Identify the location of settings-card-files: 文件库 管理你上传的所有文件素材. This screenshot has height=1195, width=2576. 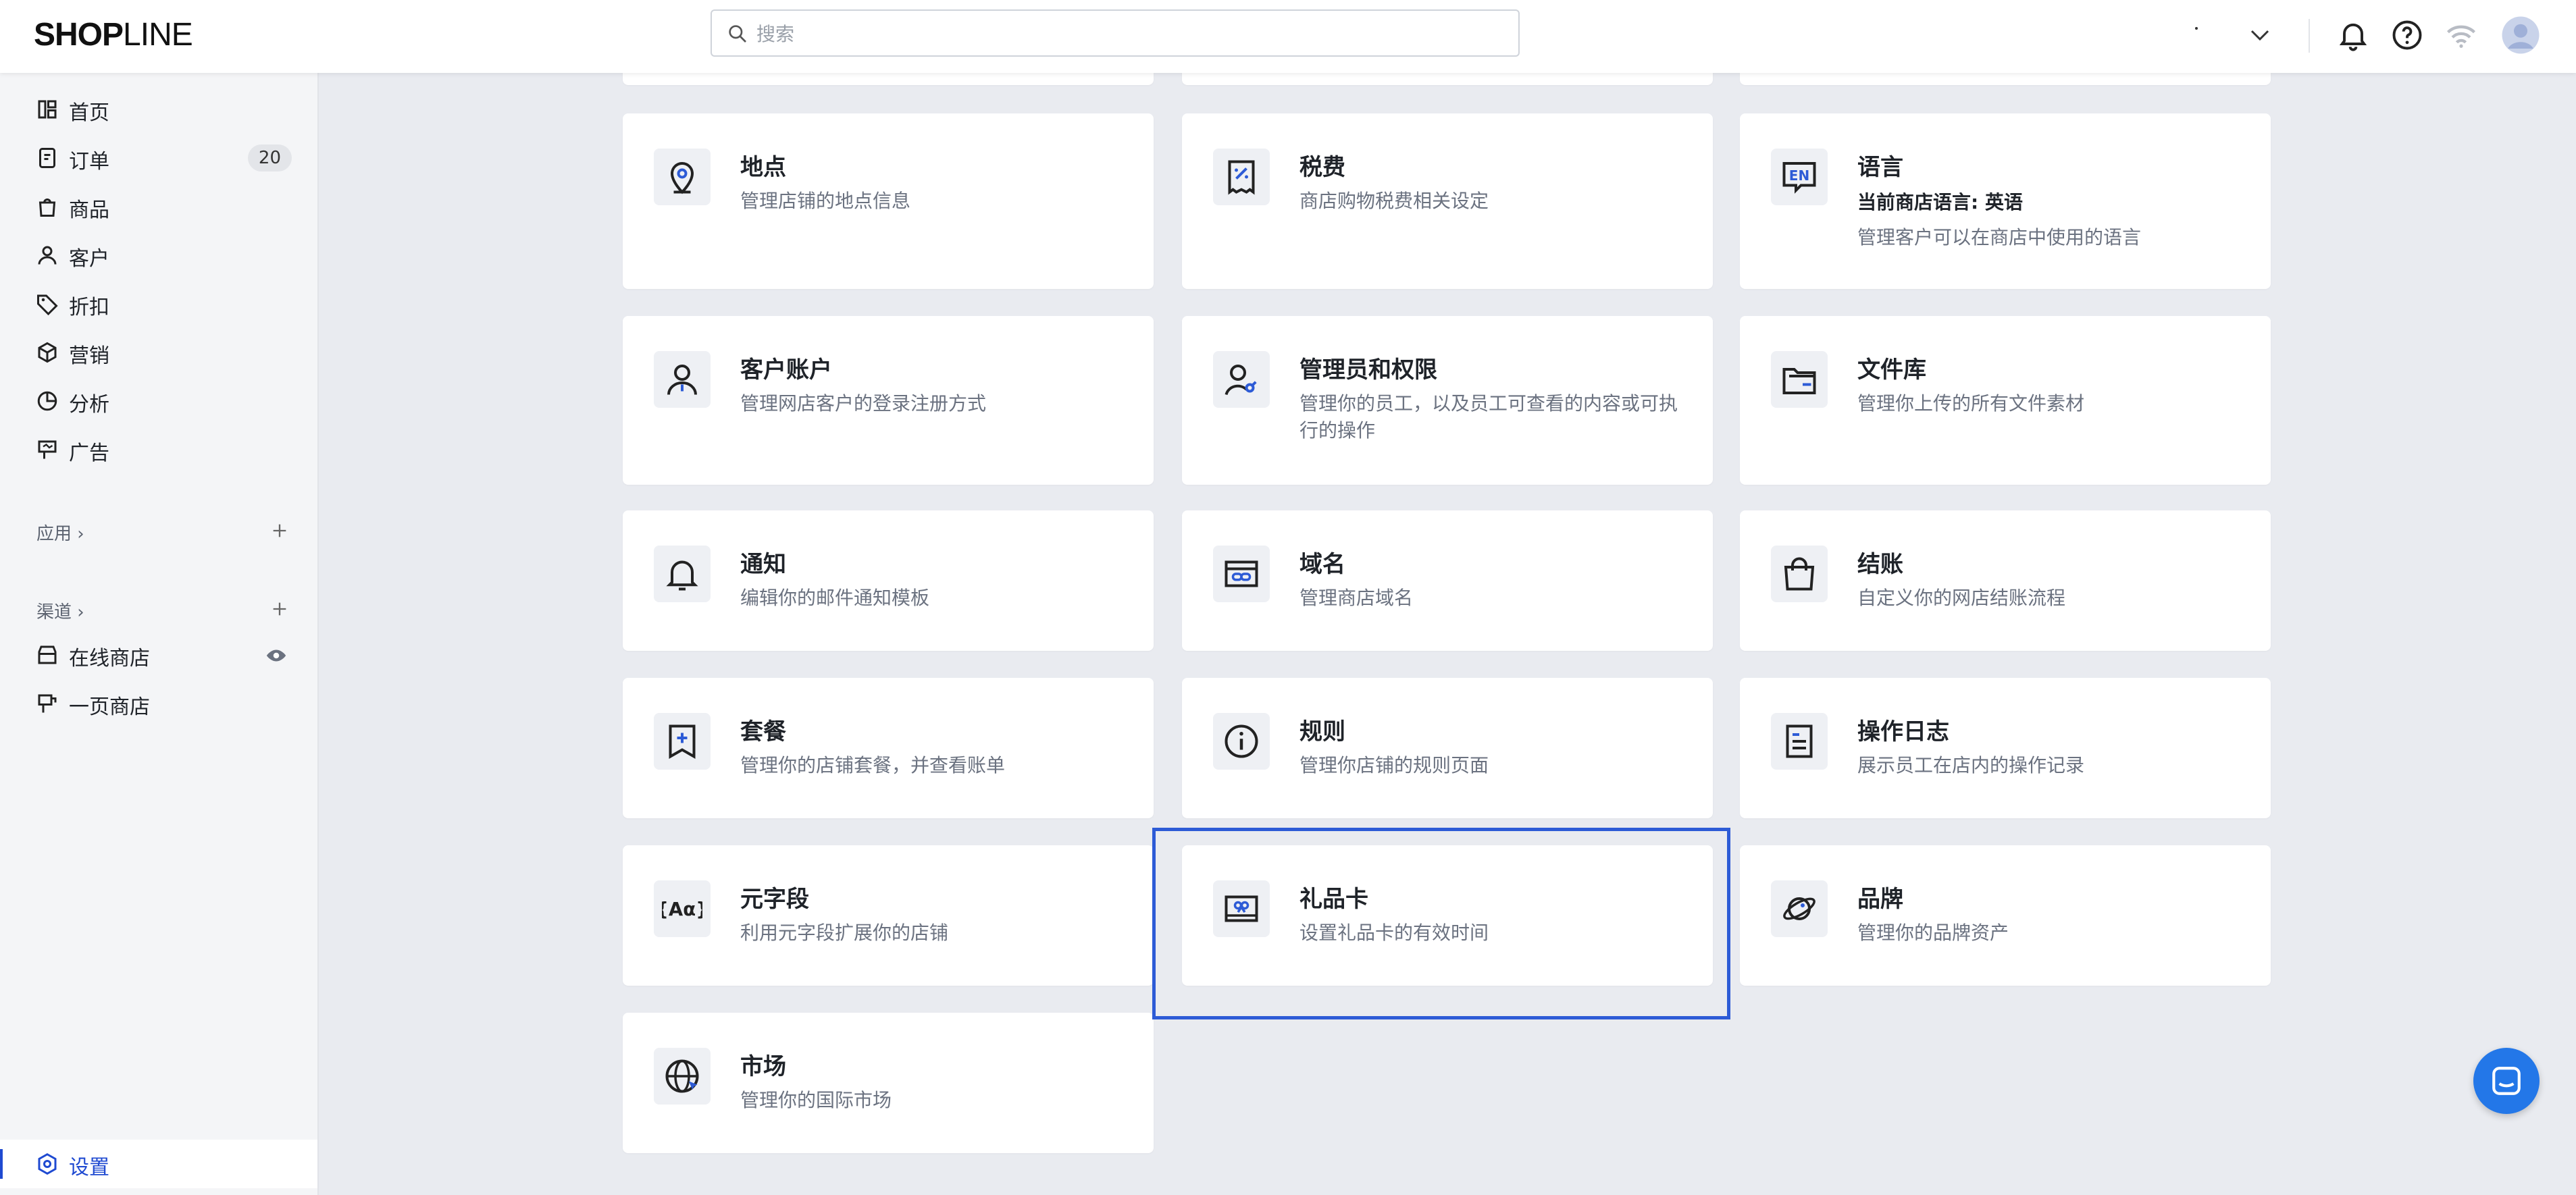
(2005, 401).